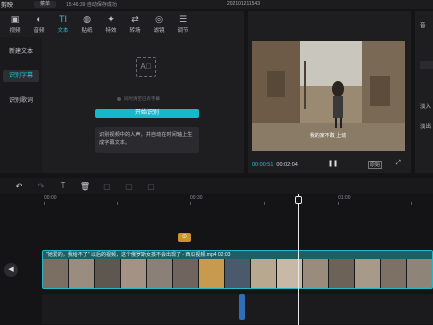 Image resolution: width=433 pixels, height=325 pixels. Describe the element at coordinates (19, 186) in the screenshot. I see `undo-icon: ↶` at that location.